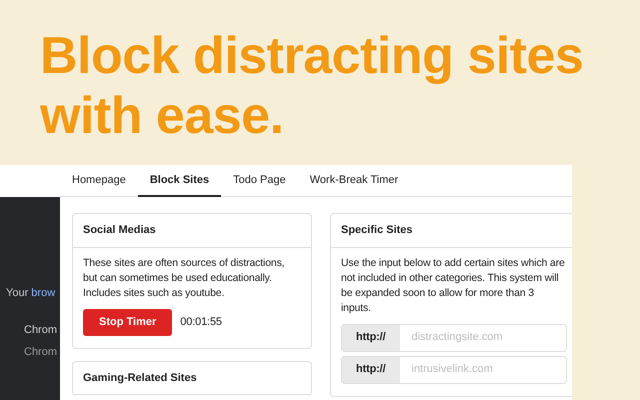 The height and width of the screenshot is (400, 640). Describe the element at coordinates (451, 231) in the screenshot. I see `card-title: Specific Sites` at that location.